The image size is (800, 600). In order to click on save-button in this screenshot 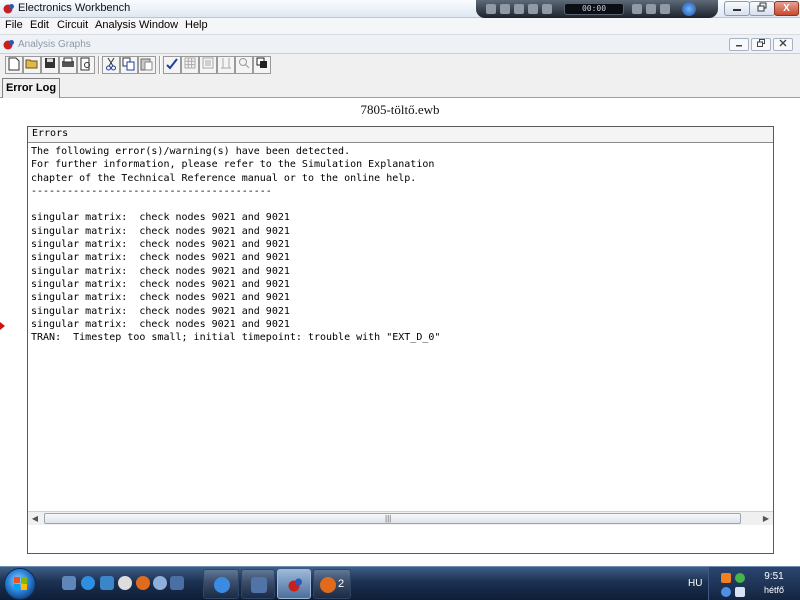, I will do `click(50, 65)`.